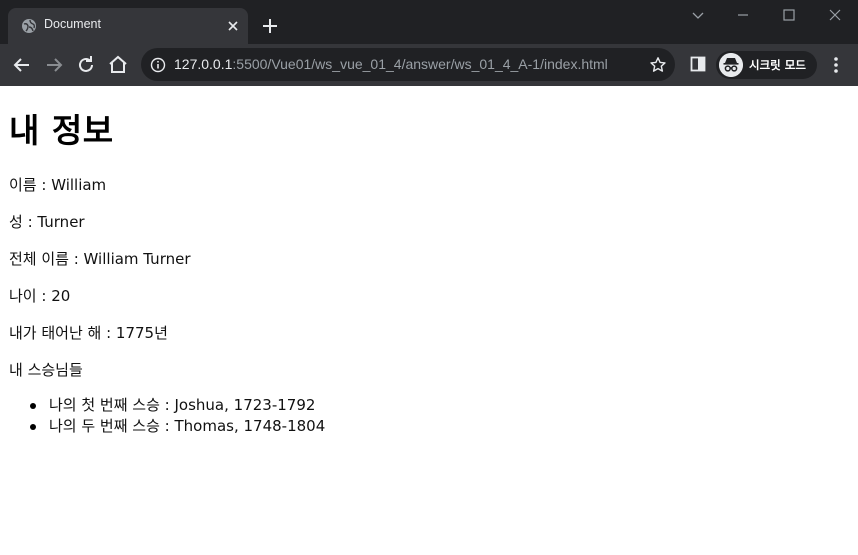 This screenshot has height=555, width=858. I want to click on forward-icon, so click(54, 65).